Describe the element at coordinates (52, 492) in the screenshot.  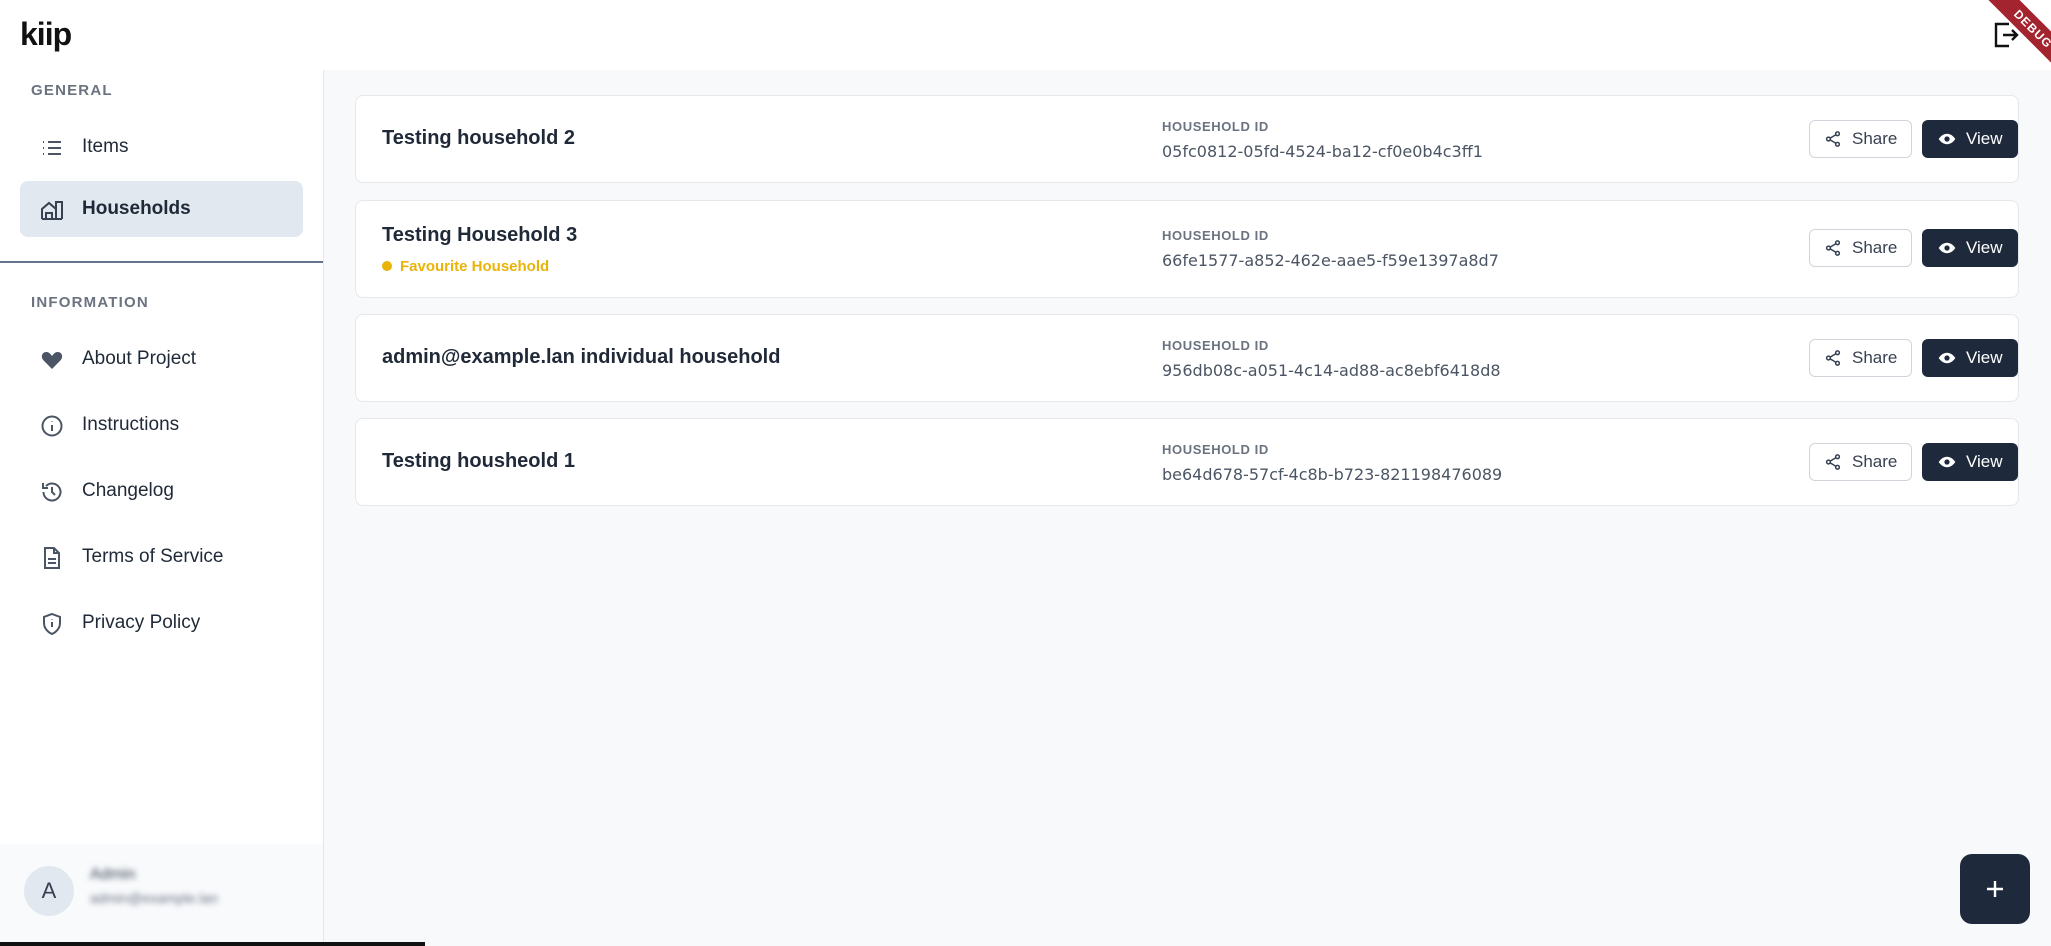
I see `history-icon` at that location.